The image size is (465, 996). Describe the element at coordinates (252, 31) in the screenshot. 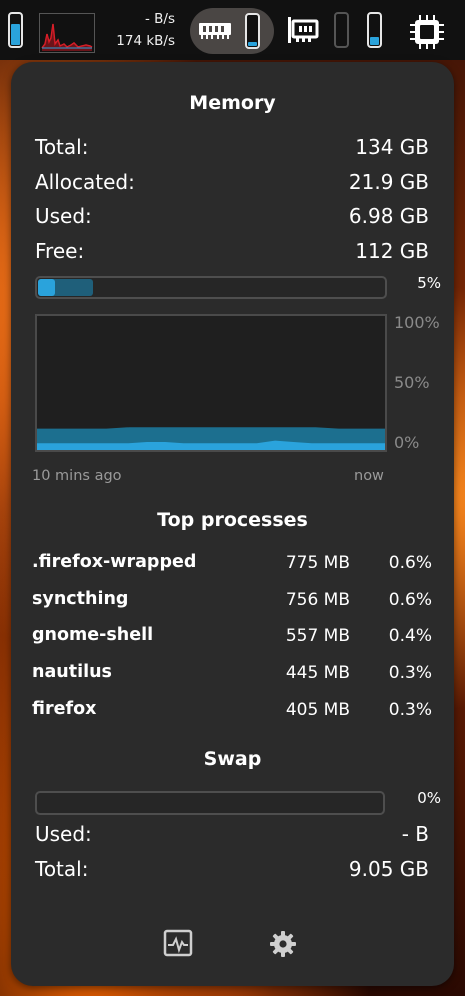

I see `memory-usage-bar` at that location.